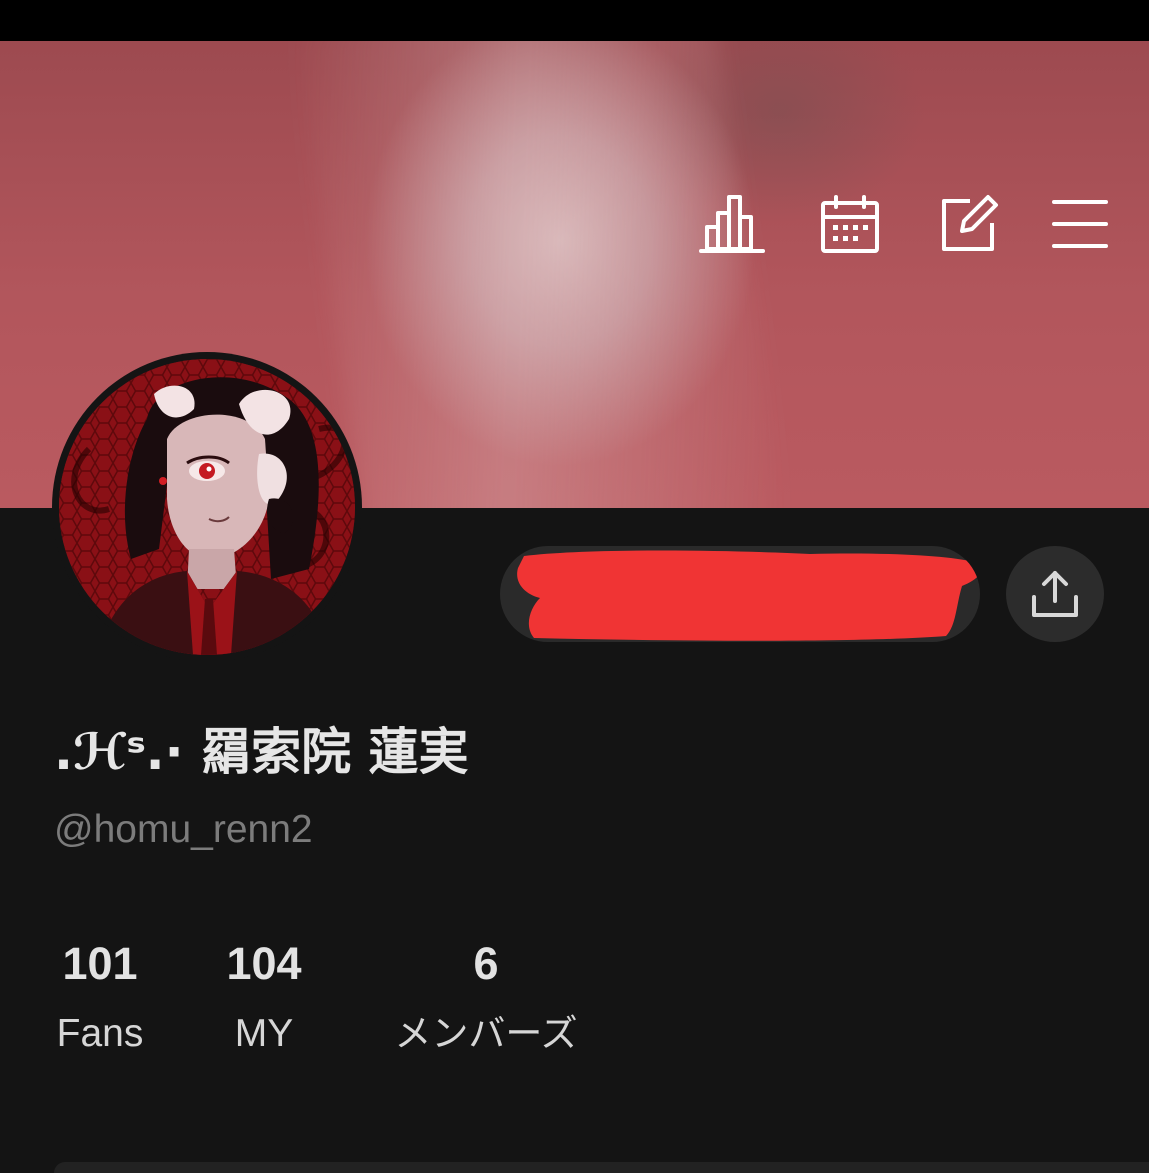  What do you see at coordinates (601, 1167) in the screenshot?
I see `next-section-edge` at bounding box center [601, 1167].